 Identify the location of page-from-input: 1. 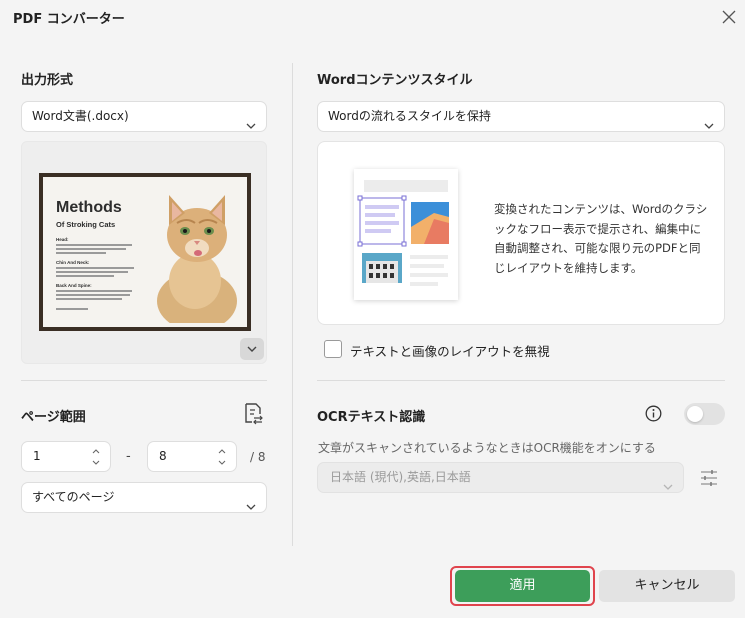
(66, 456).